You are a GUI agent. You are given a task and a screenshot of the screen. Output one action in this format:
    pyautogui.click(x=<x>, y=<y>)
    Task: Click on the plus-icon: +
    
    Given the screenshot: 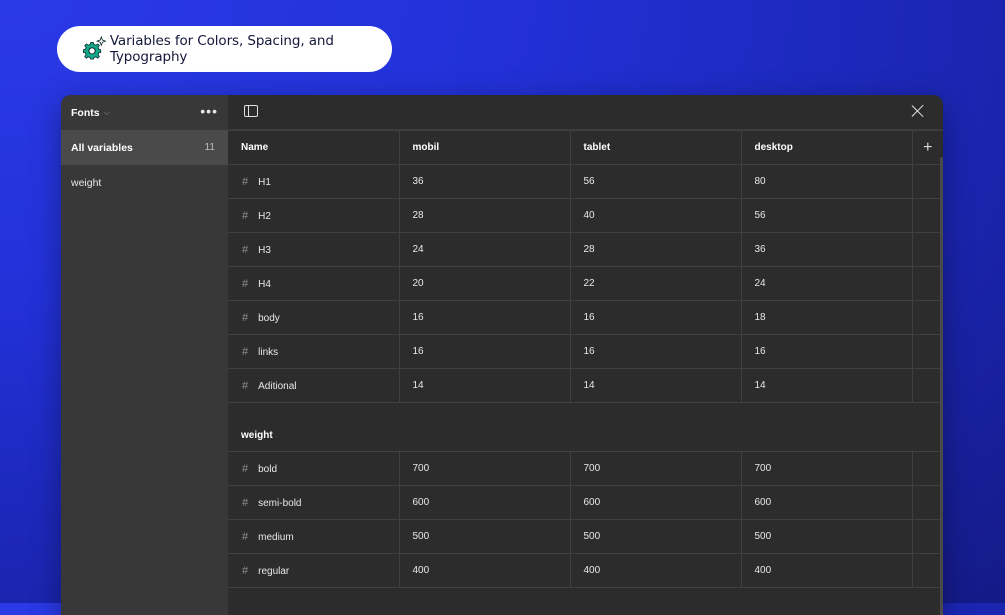 What is the action you would take?
    pyautogui.click(x=928, y=148)
    